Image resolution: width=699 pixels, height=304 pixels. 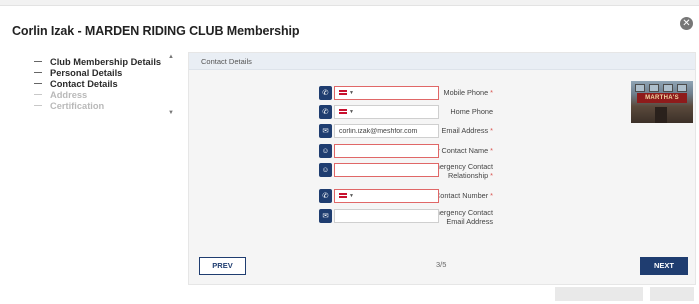 I want to click on step-label: Address, so click(x=69, y=94).